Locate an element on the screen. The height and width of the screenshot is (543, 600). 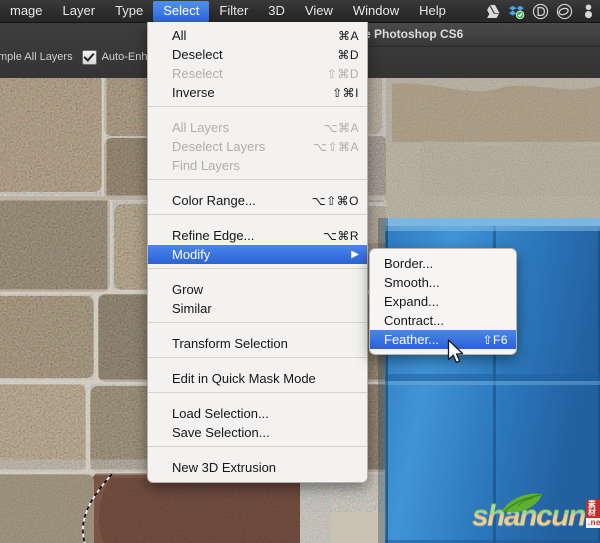
battery-icon is located at coordinates (588, 11).